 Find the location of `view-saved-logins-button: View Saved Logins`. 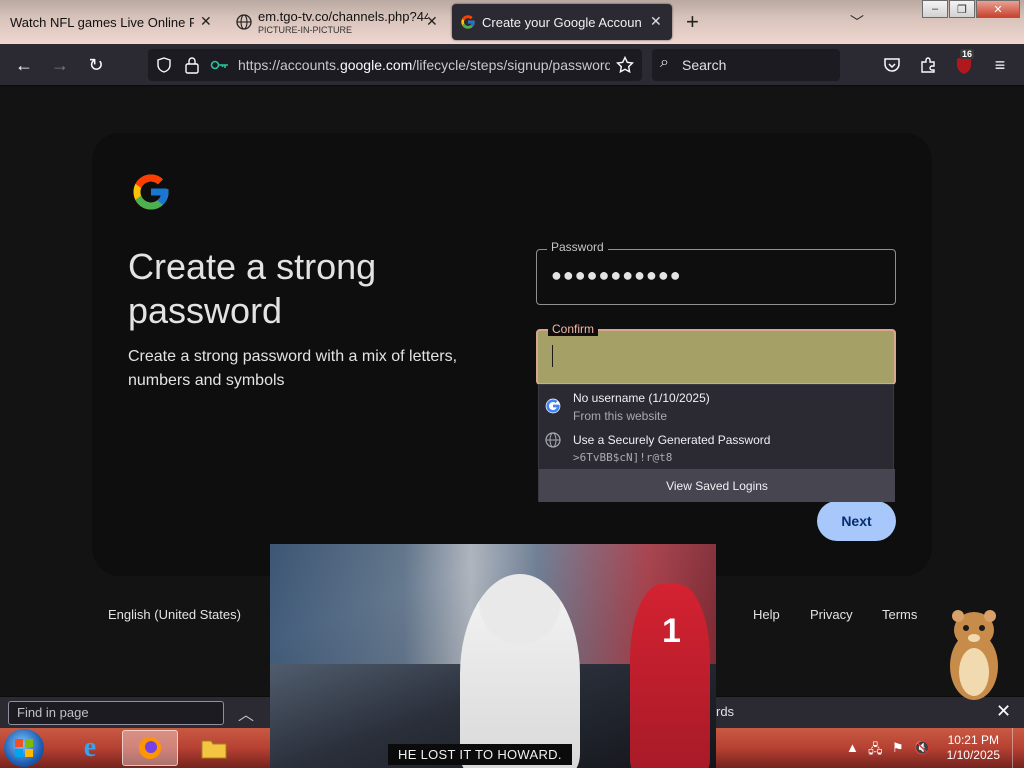

view-saved-logins-button: View Saved Logins is located at coordinates (717, 485).